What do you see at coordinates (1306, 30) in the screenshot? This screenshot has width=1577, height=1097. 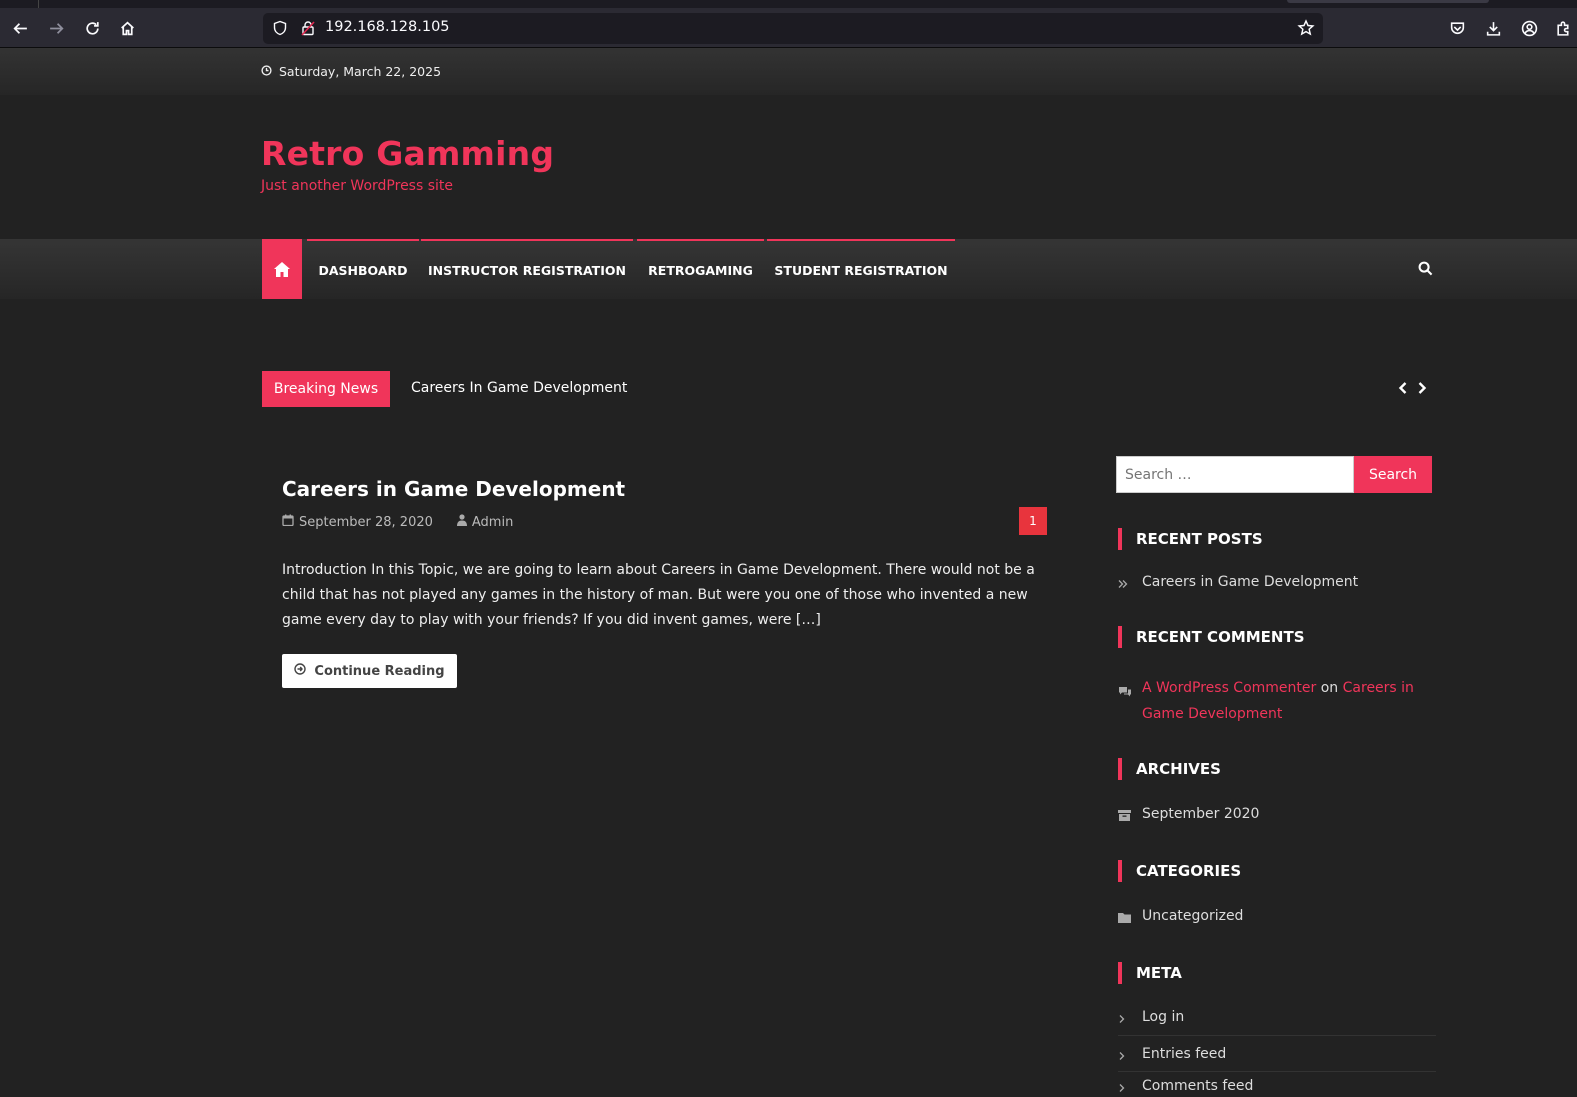 I see `bookmark-star-icon` at bounding box center [1306, 30].